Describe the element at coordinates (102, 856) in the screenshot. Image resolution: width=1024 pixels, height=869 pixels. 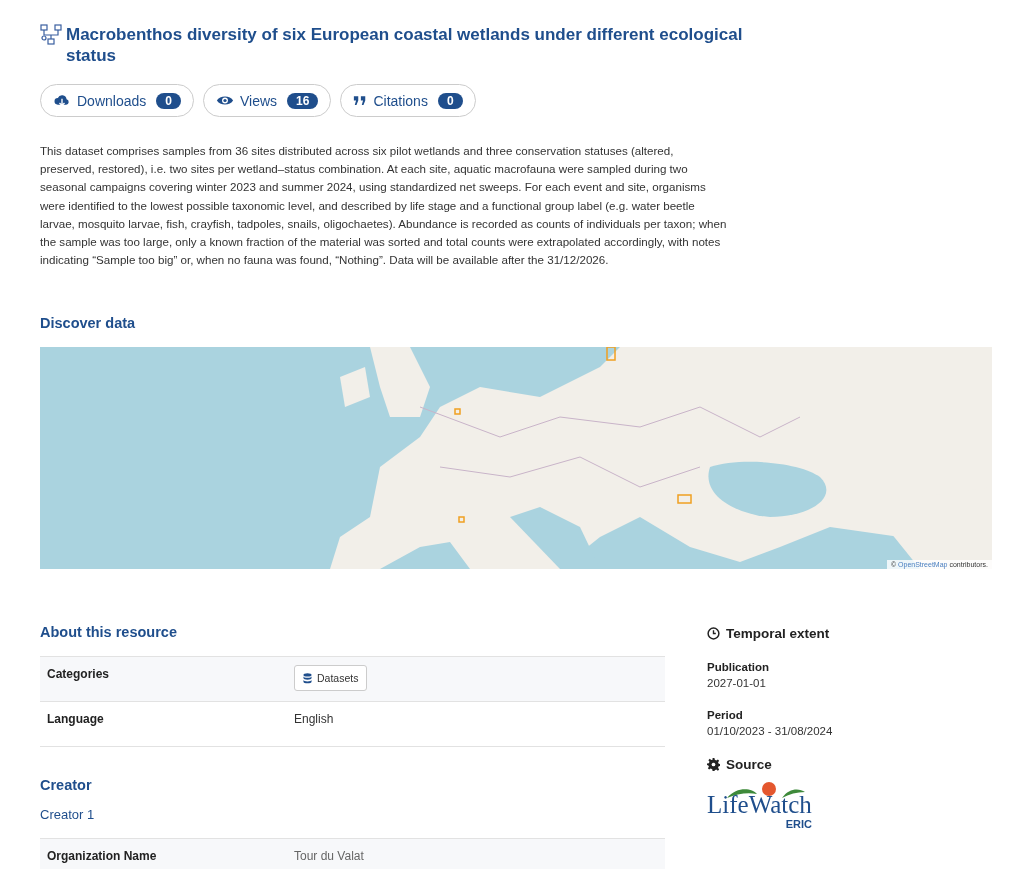
I see `row-label: Organization Name` at that location.